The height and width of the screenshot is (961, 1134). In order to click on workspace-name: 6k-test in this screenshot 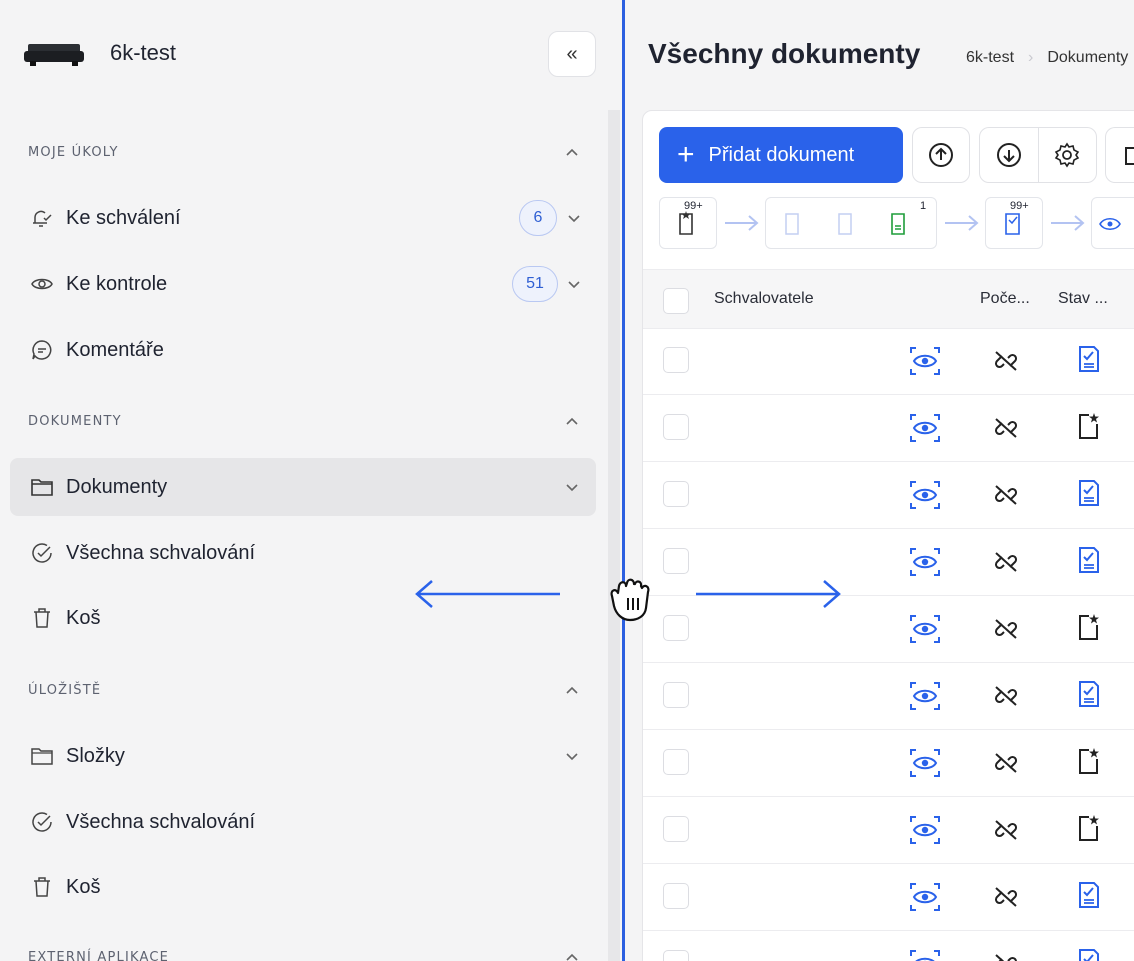, I will do `click(143, 52)`.